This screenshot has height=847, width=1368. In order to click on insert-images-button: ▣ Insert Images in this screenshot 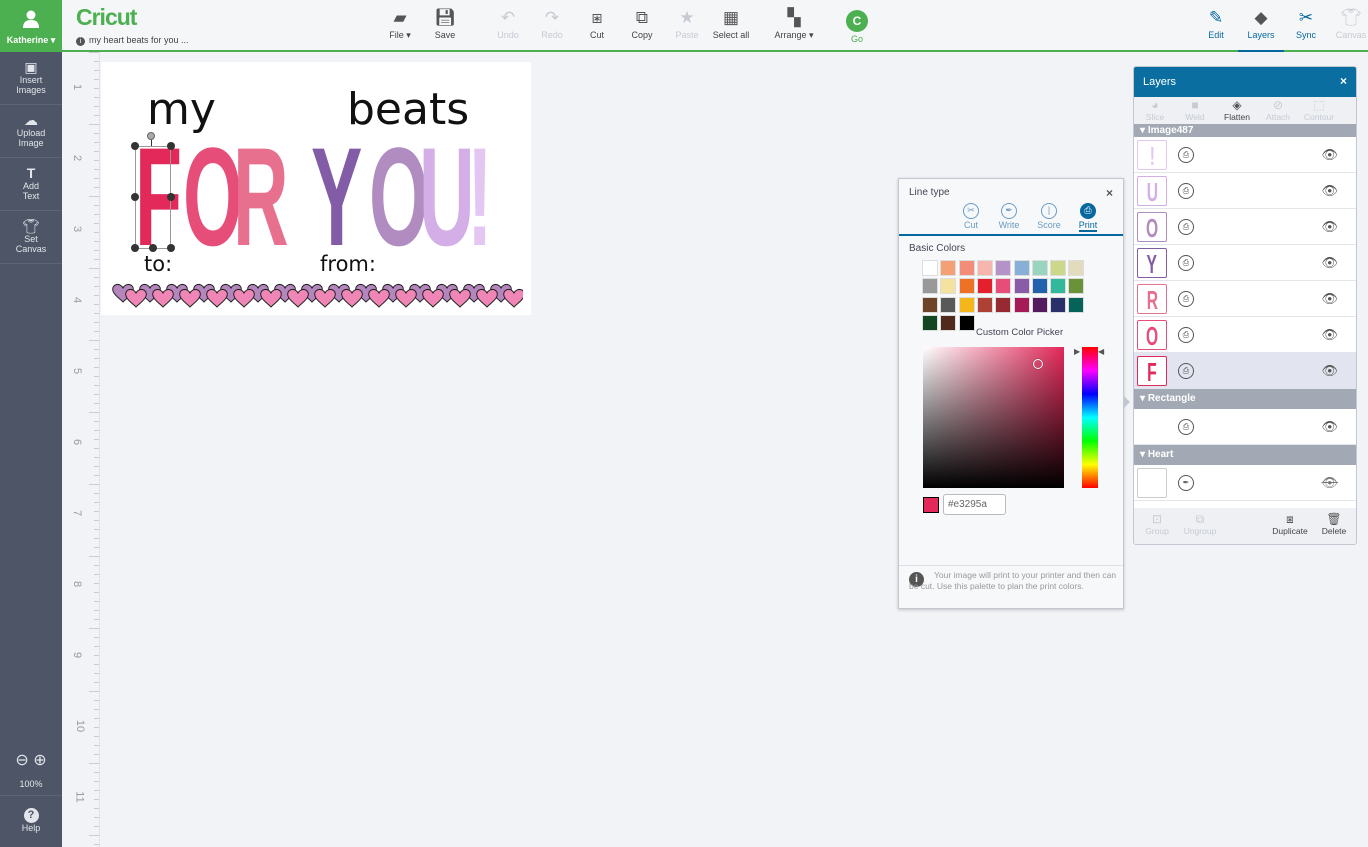, I will do `click(31, 78)`.